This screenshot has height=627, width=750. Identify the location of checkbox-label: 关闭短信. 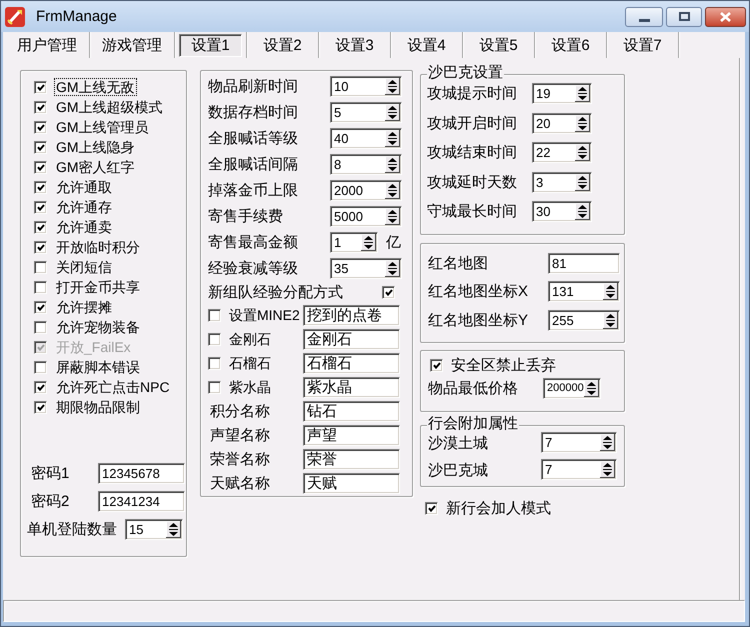
(84, 267).